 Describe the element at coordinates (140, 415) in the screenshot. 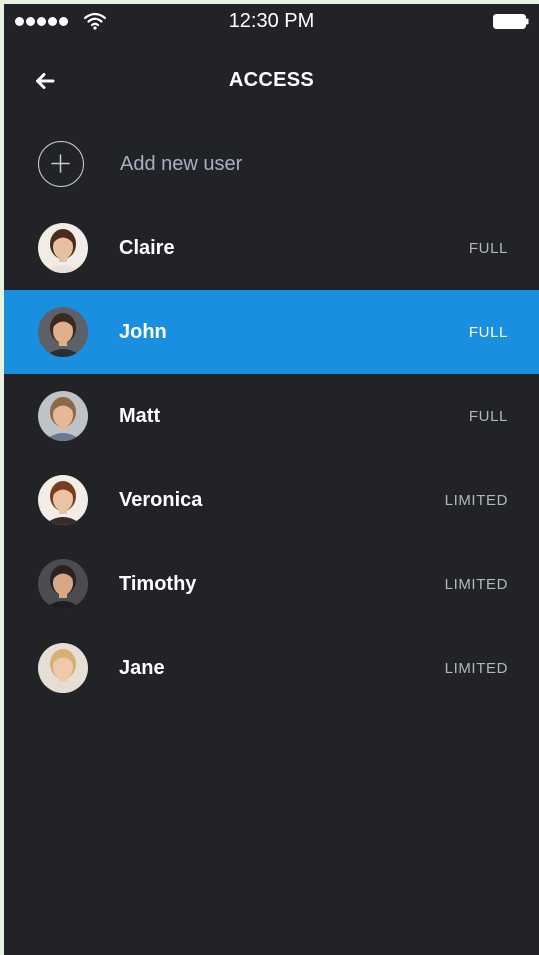

I see `user-name: Matt` at that location.